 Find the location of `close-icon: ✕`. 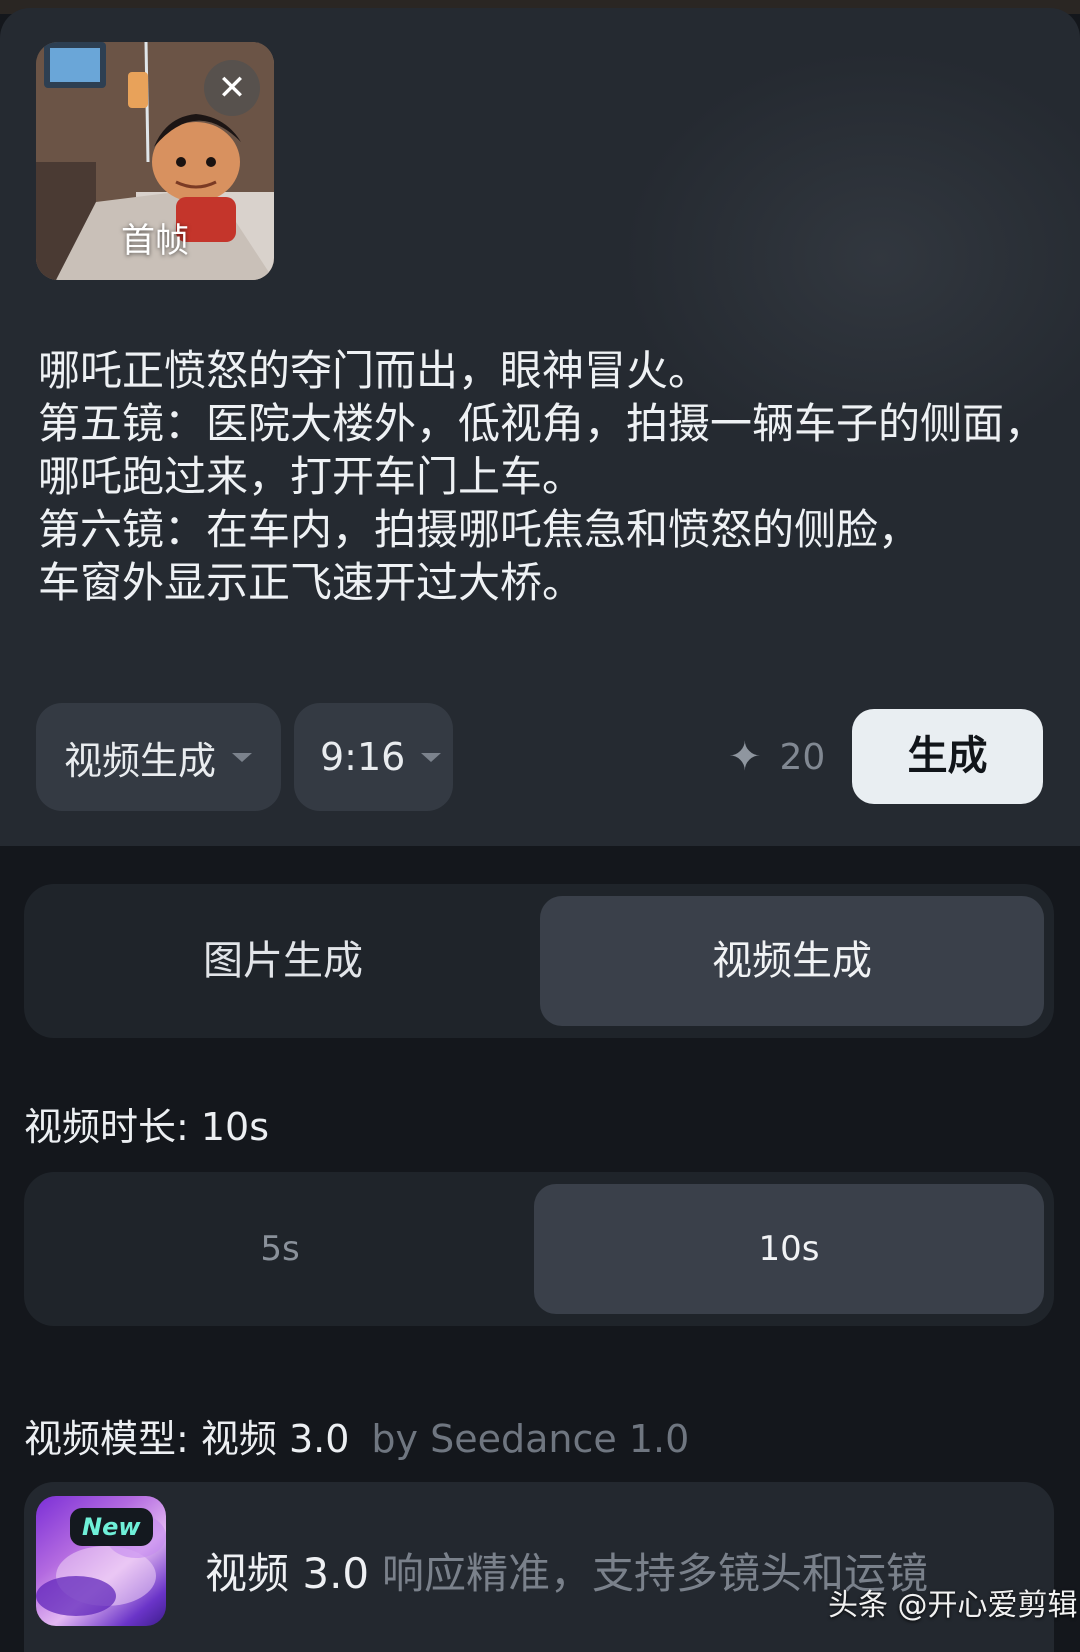

close-icon: ✕ is located at coordinates (232, 88).